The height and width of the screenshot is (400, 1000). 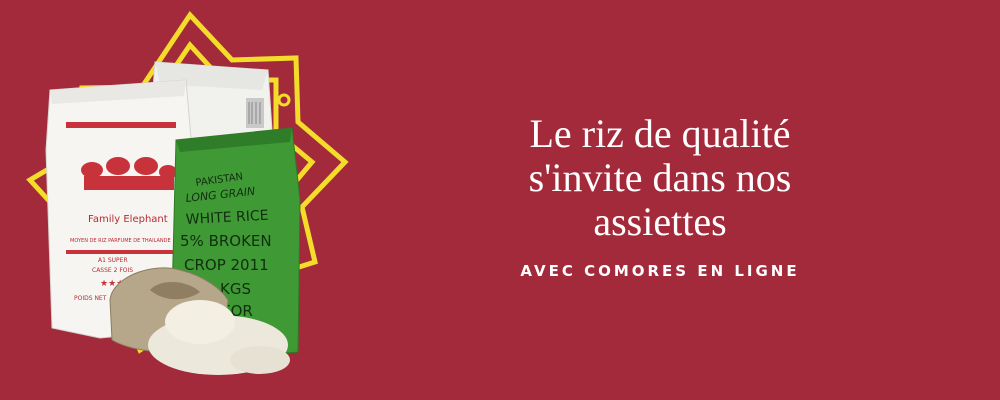 What do you see at coordinates (120, 241) in the screenshot?
I see `sack-subtitle: MOYEN DE RIZ PARFUME DE THAILANDE` at bounding box center [120, 241].